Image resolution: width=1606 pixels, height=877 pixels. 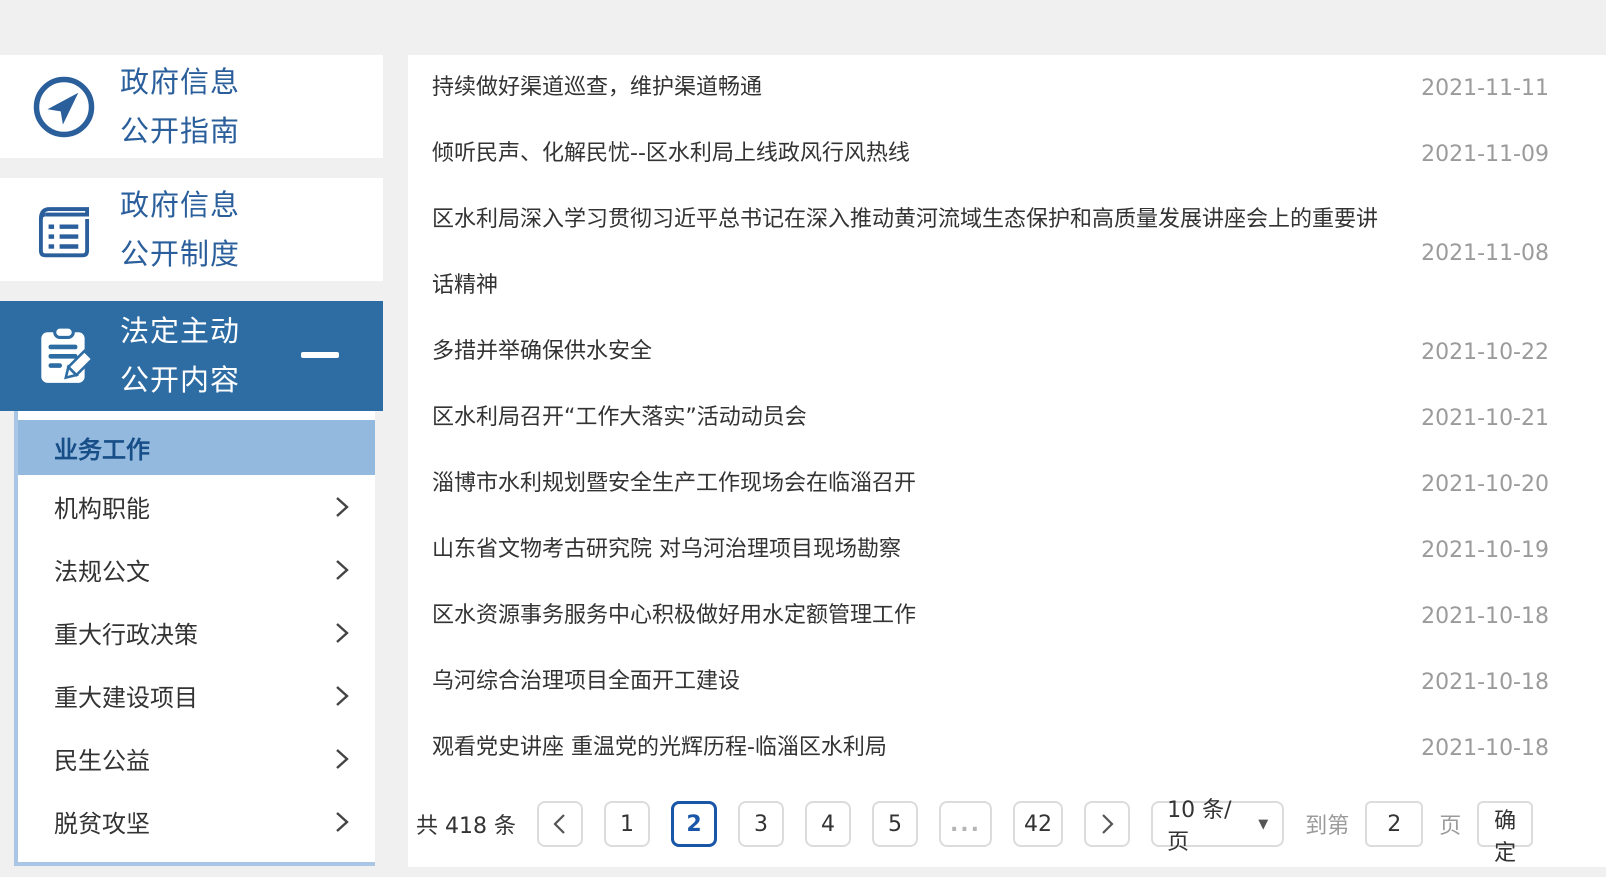 What do you see at coordinates (1485, 484) in the screenshot?
I see `news-date: 2021-10-20` at bounding box center [1485, 484].